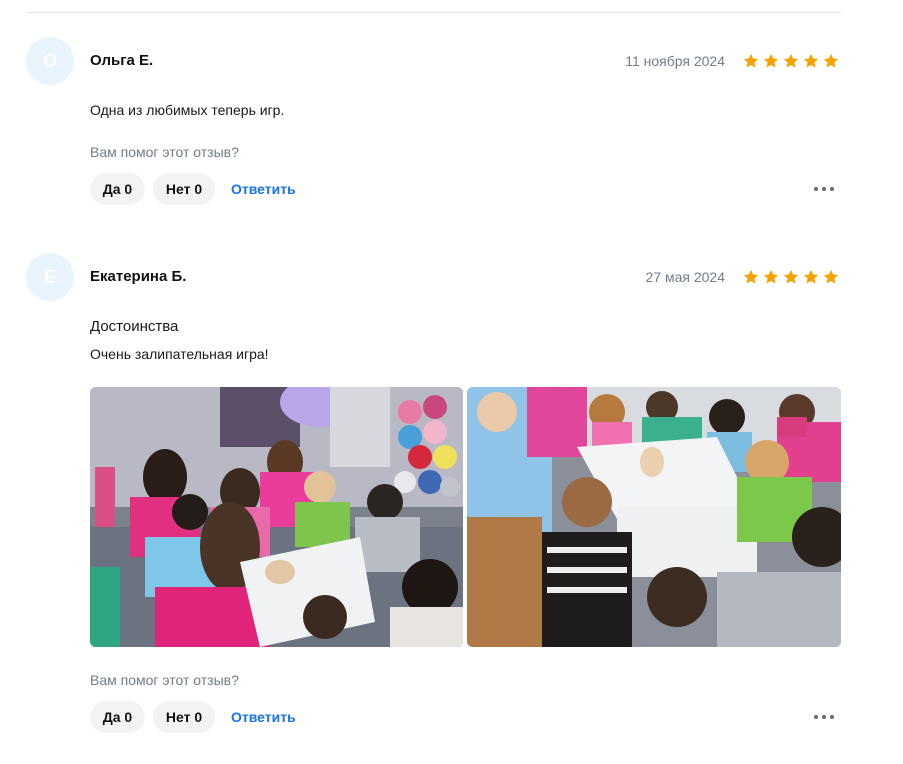  Describe the element at coordinates (50, 61) in the screenshot. I see `avatar: О` at that location.